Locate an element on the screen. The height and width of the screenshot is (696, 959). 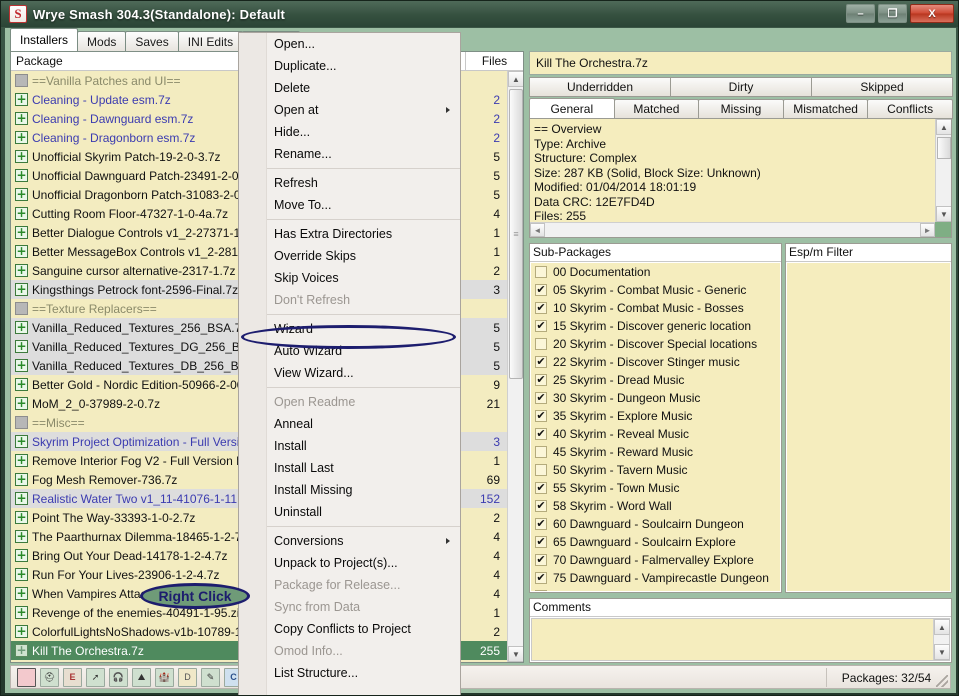
detail-tab-general: General is located at coordinates (572, 108).